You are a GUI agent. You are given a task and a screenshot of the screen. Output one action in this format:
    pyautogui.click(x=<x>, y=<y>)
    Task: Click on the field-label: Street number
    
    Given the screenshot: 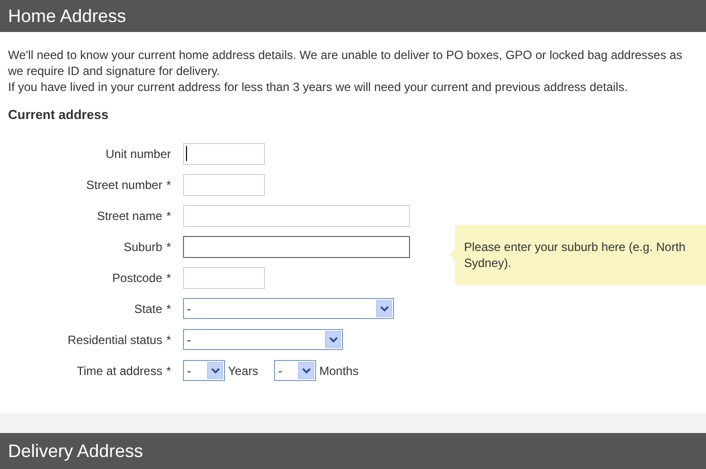 What is the action you would take?
    pyautogui.click(x=124, y=185)
    